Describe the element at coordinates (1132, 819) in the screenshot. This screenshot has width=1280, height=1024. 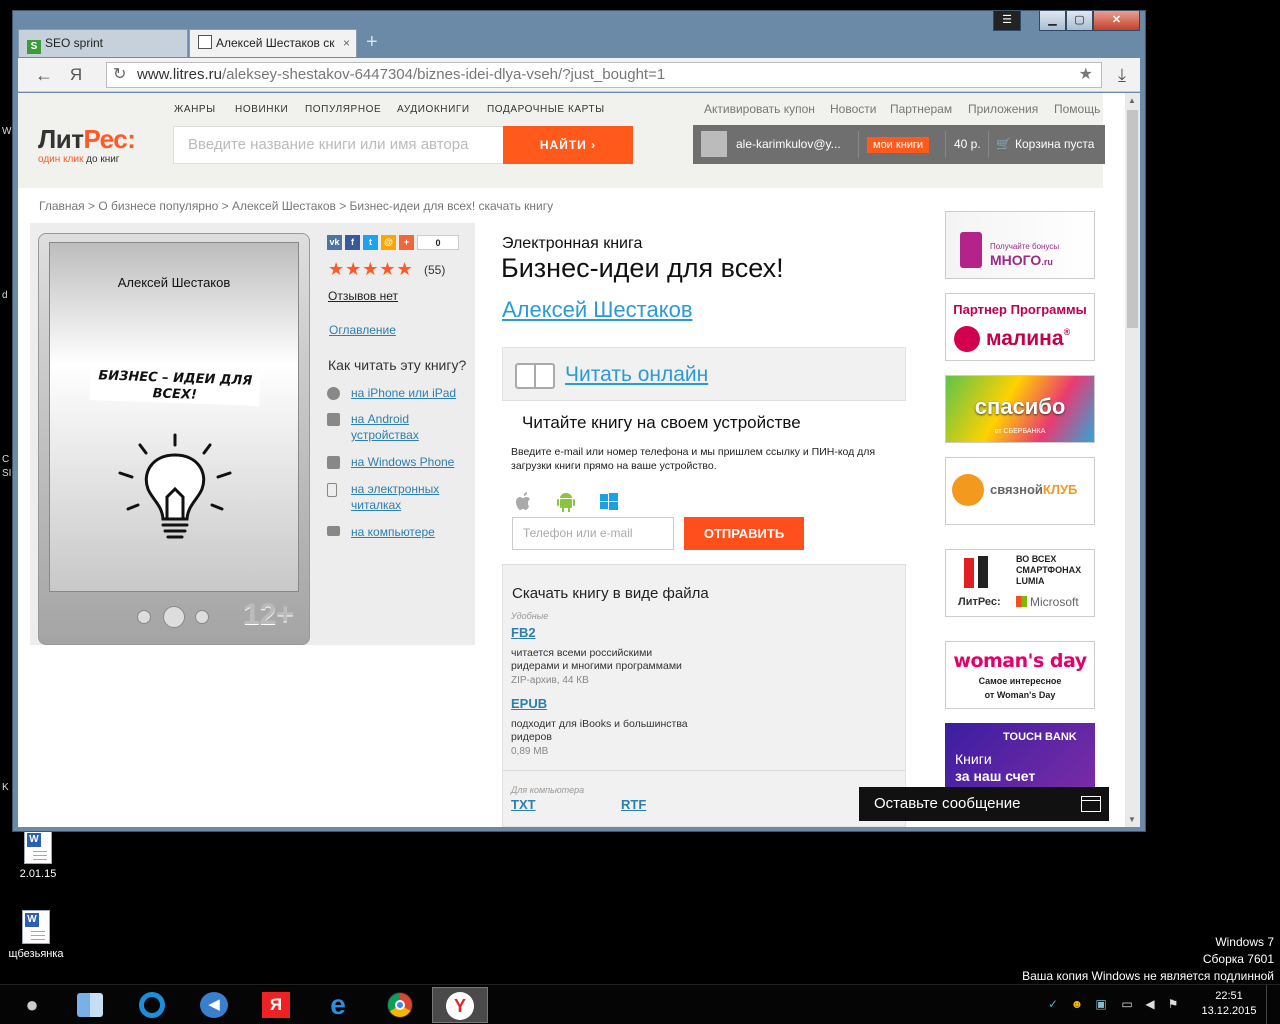
I see `scroll-down-icon: ▼` at that location.